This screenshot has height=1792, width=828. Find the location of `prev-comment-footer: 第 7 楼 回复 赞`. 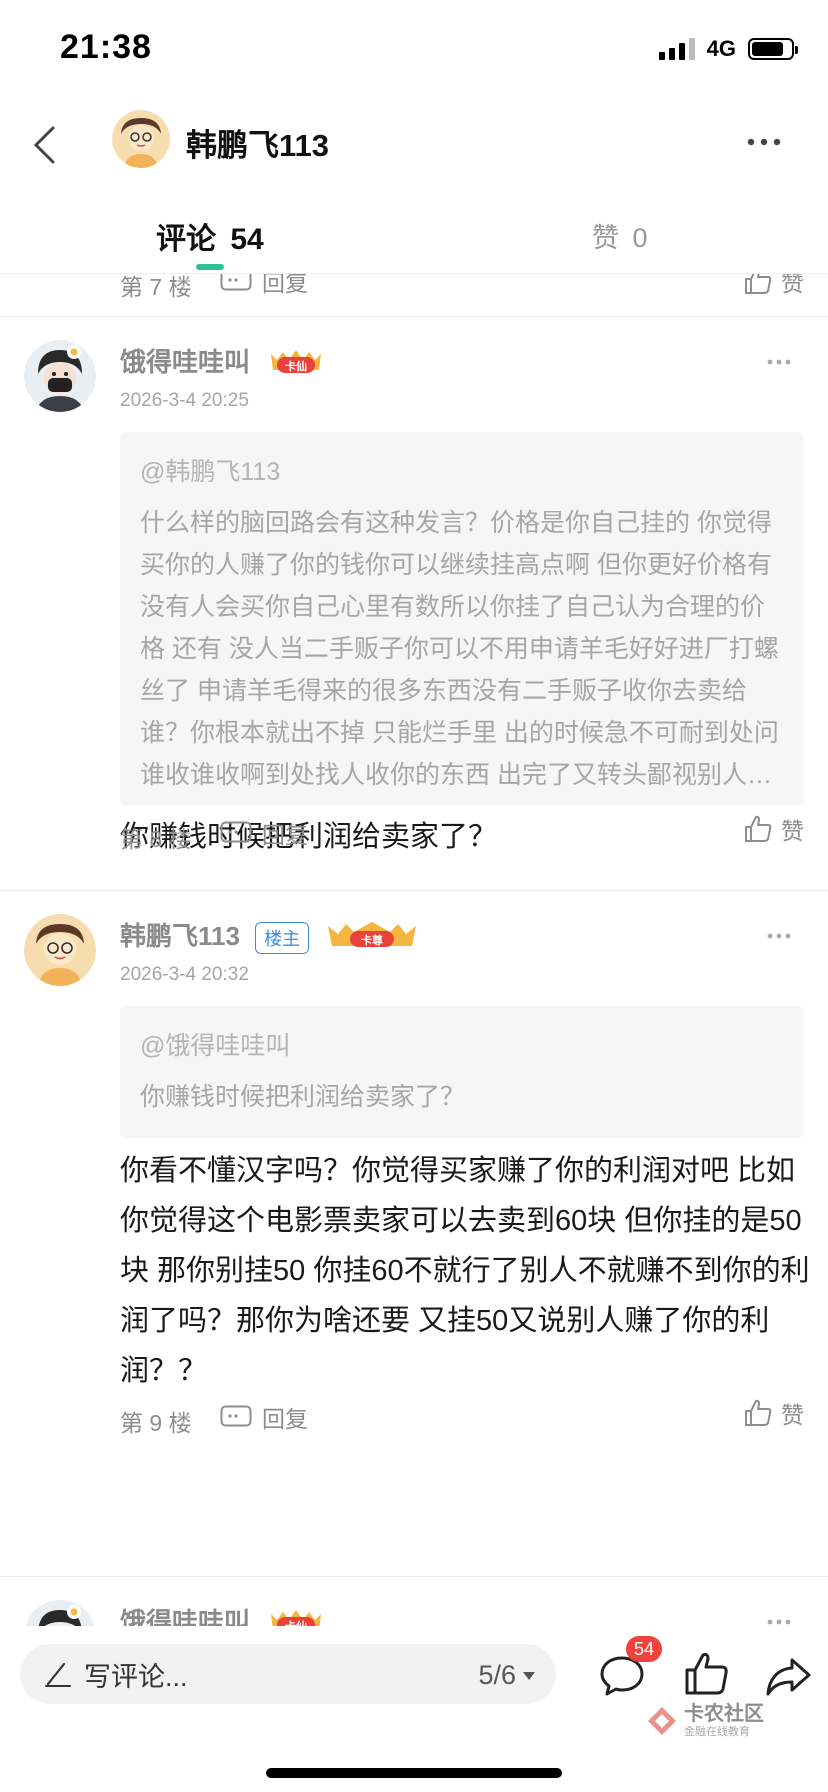

prev-comment-footer: 第 7 楼 回复 赞 is located at coordinates (414, 296).